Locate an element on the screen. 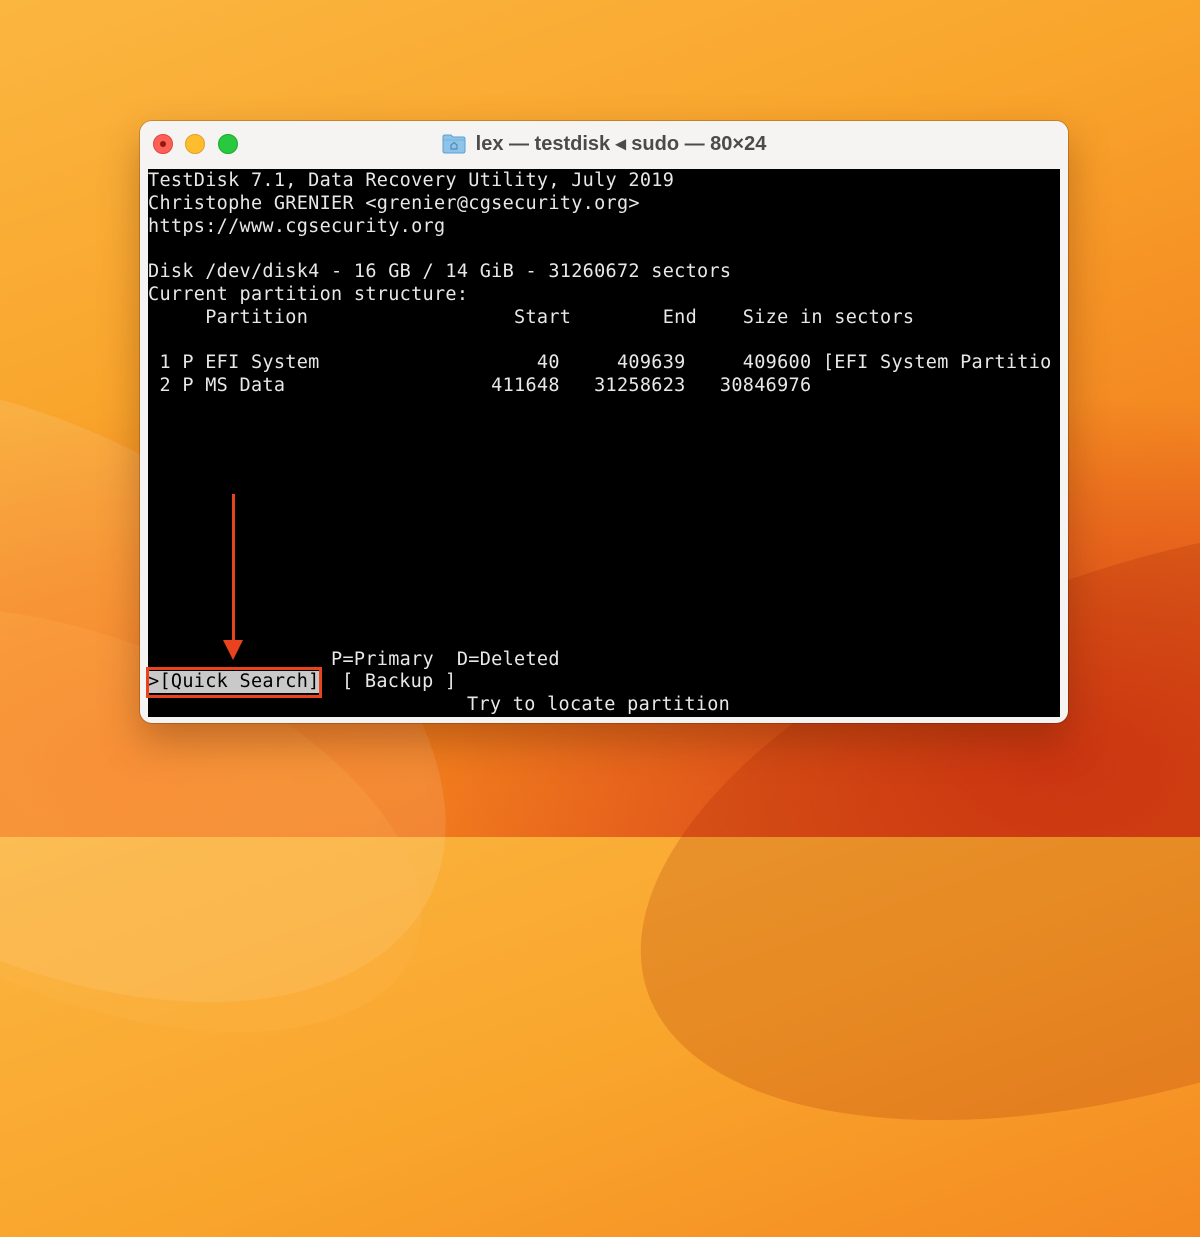 The height and width of the screenshot is (1237, 1200). window-title-text: lex — testdisk ◂ sudo — 80×24 is located at coordinates (621, 144).